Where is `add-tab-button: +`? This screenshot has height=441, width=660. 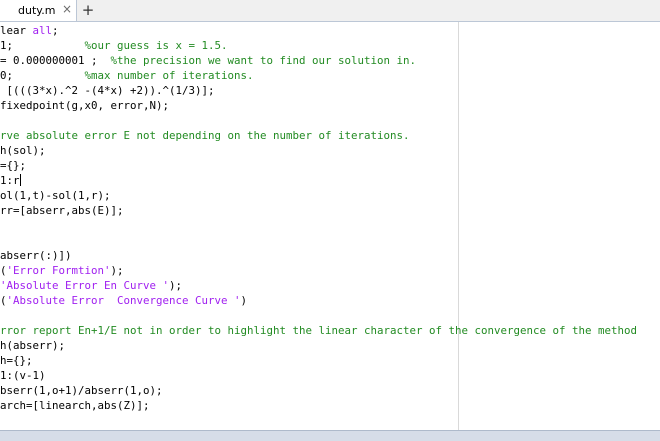 add-tab-button: + is located at coordinates (88, 10).